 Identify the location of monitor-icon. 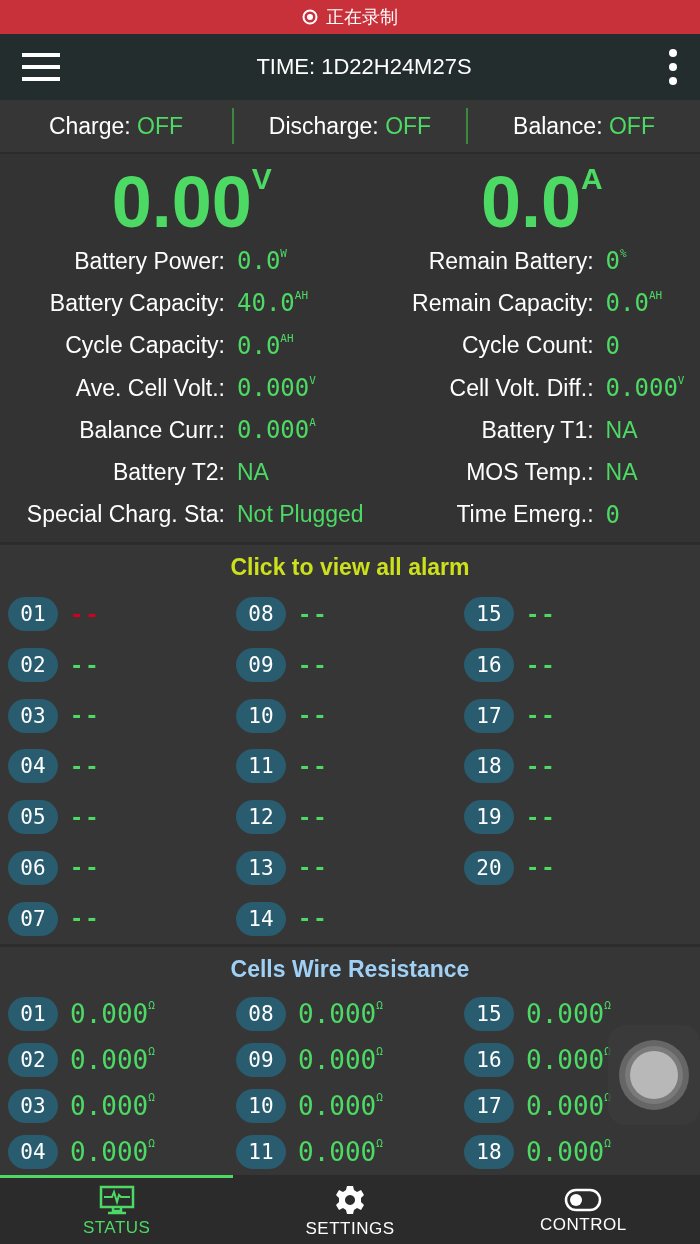
(116, 1199).